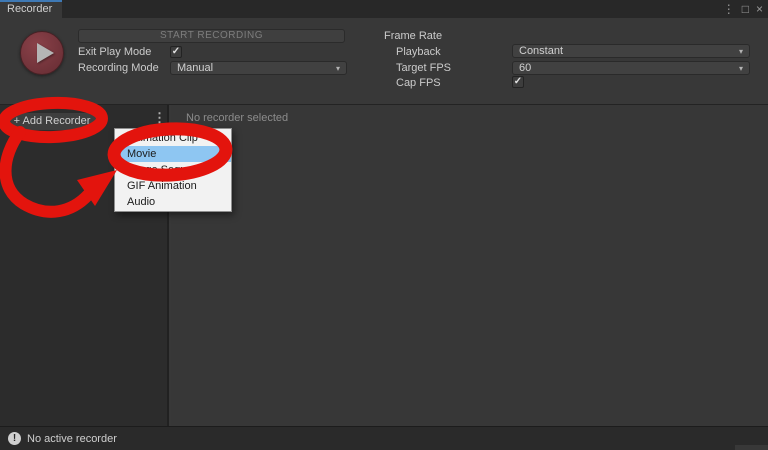  I want to click on close-icon: ×, so click(759, 9).